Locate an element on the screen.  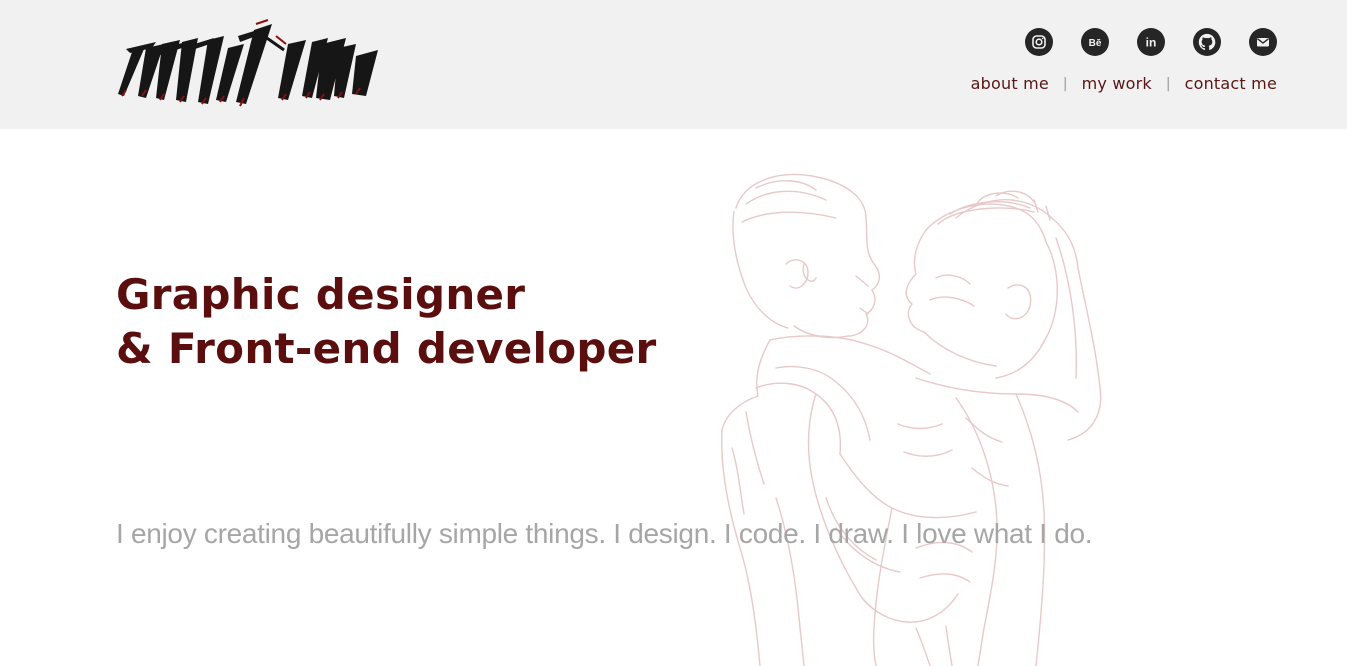
behance-icon: Bē is located at coordinates (1095, 42).